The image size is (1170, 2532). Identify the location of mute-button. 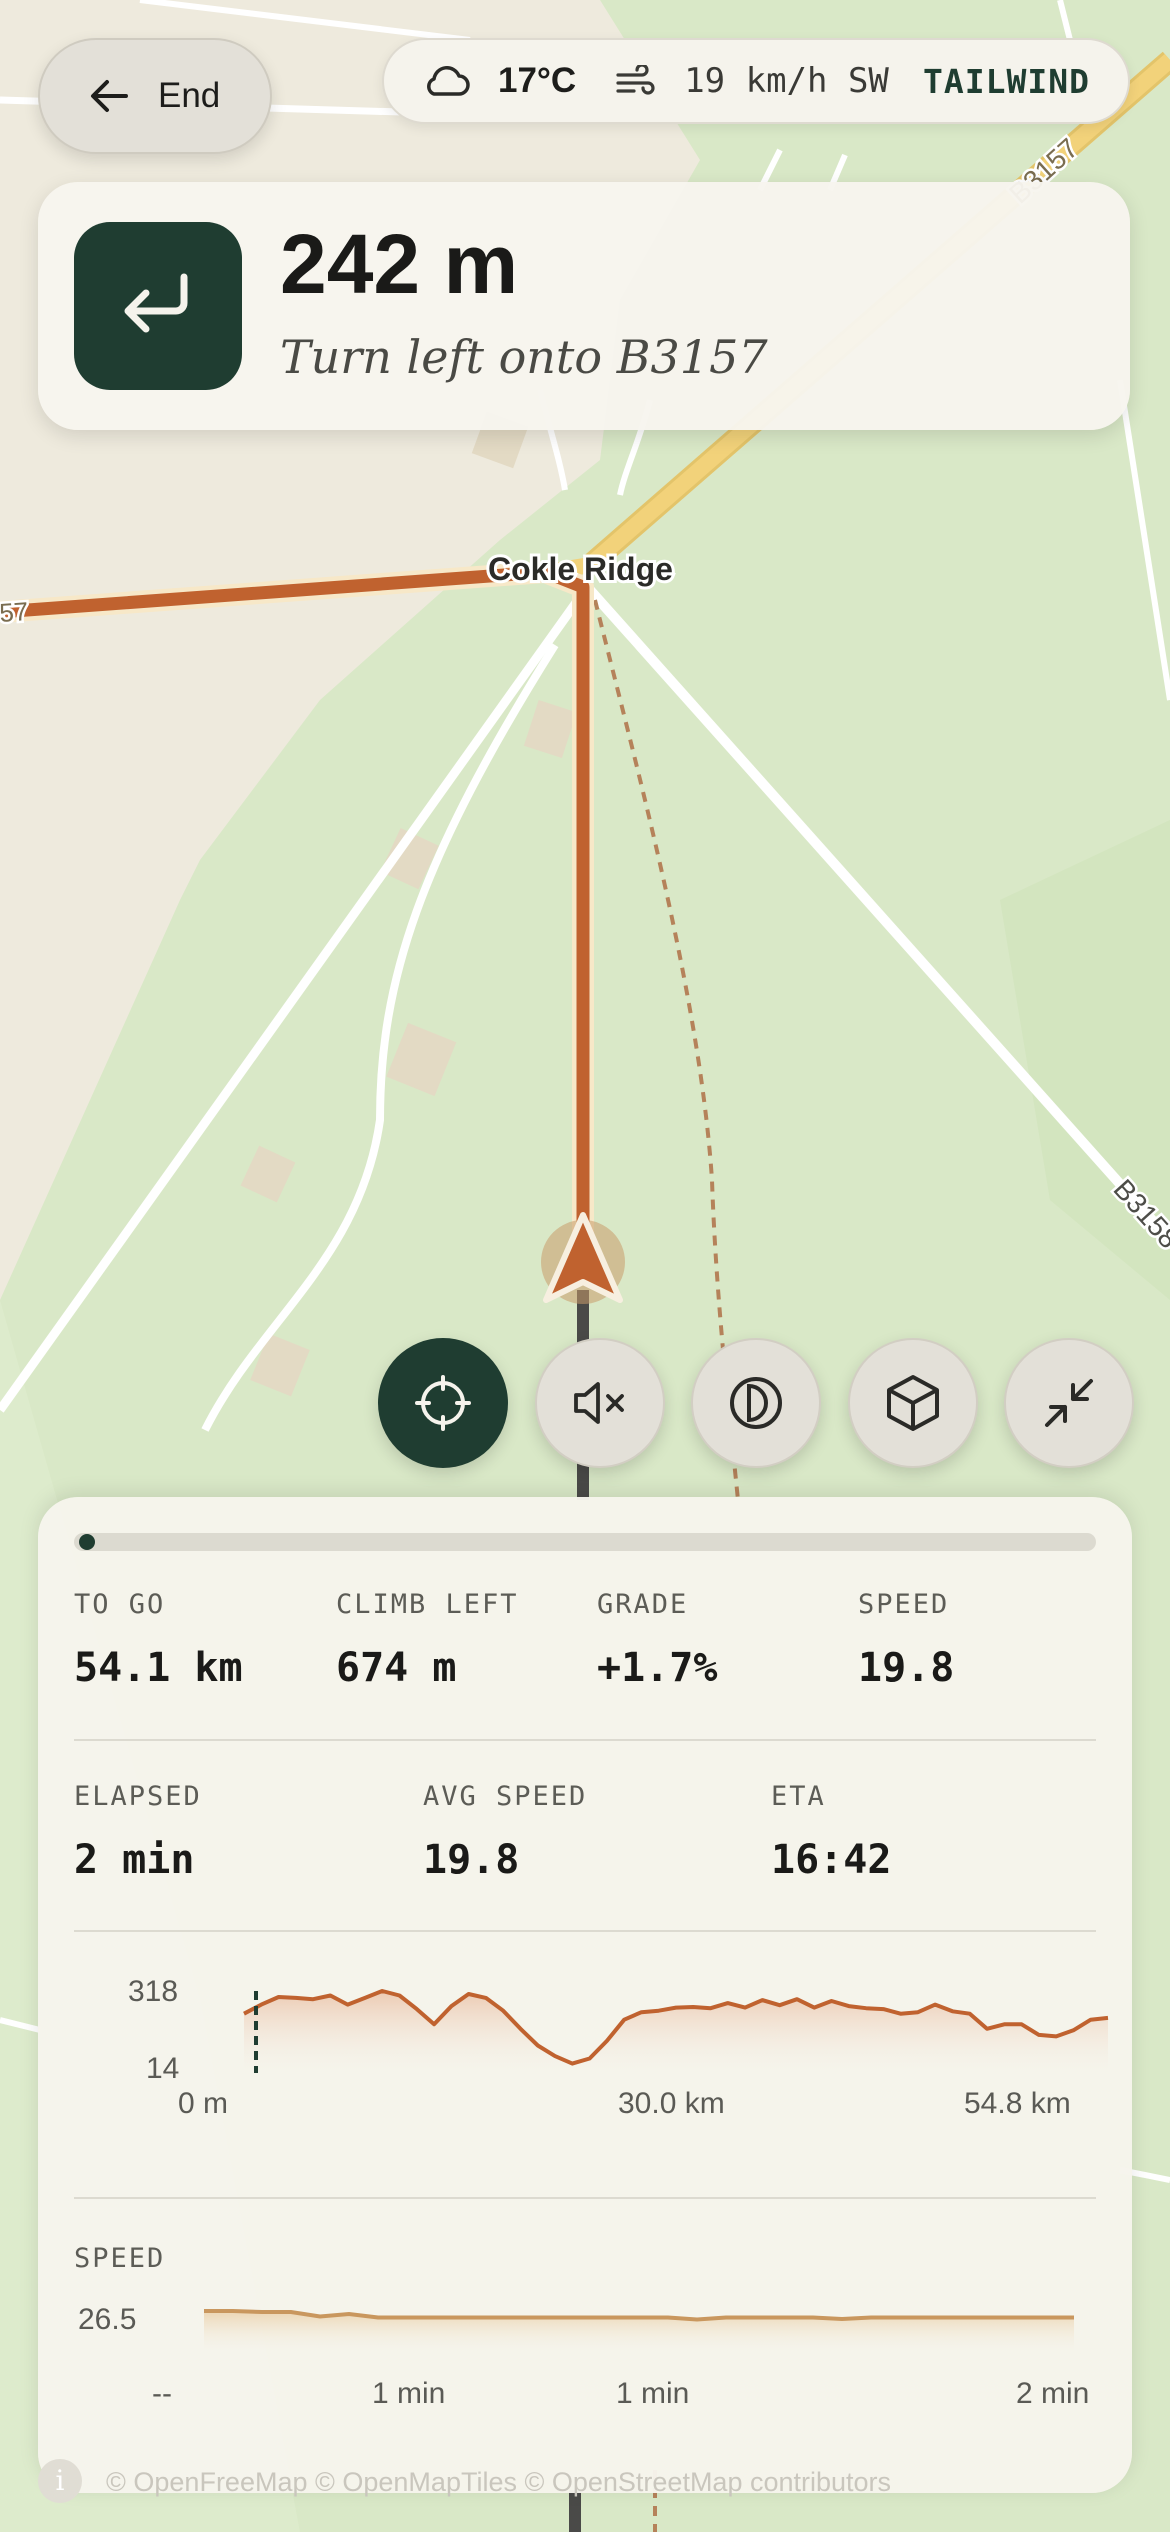
(600, 1403).